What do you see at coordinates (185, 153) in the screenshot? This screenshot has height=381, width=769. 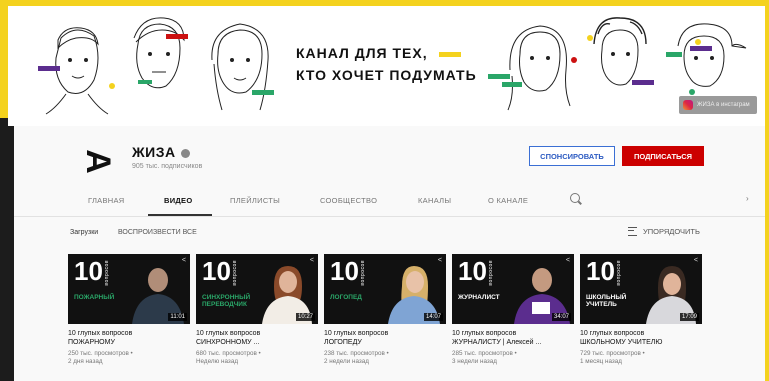 I see `verified-icon` at bounding box center [185, 153].